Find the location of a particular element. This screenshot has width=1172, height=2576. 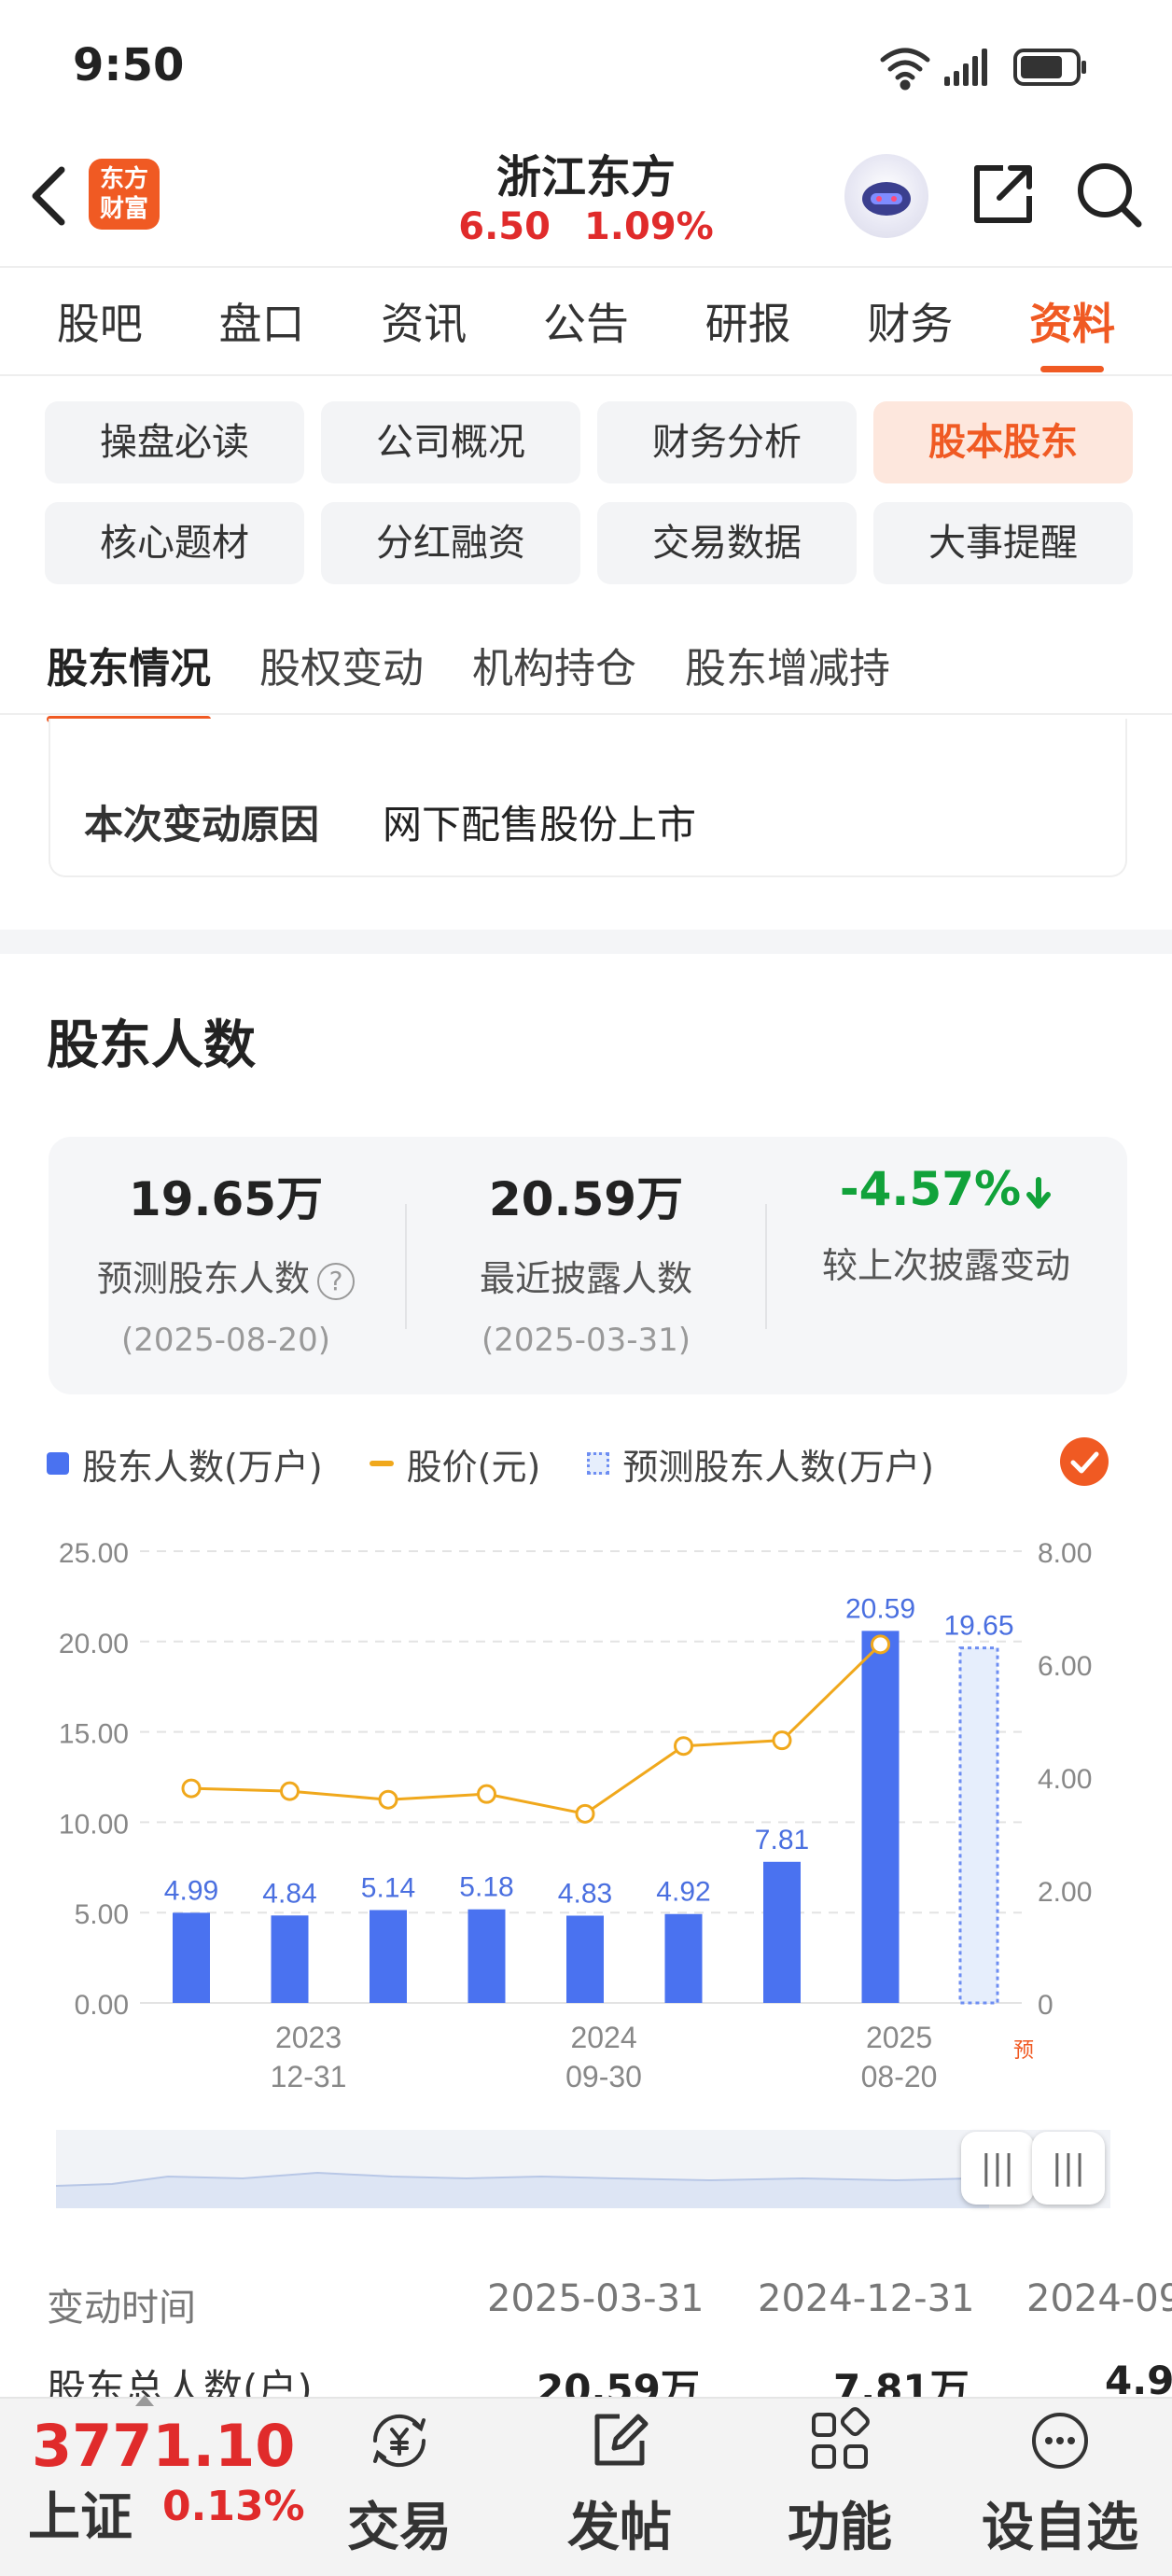

tab-guba: 股吧 is located at coordinates (100, 321).